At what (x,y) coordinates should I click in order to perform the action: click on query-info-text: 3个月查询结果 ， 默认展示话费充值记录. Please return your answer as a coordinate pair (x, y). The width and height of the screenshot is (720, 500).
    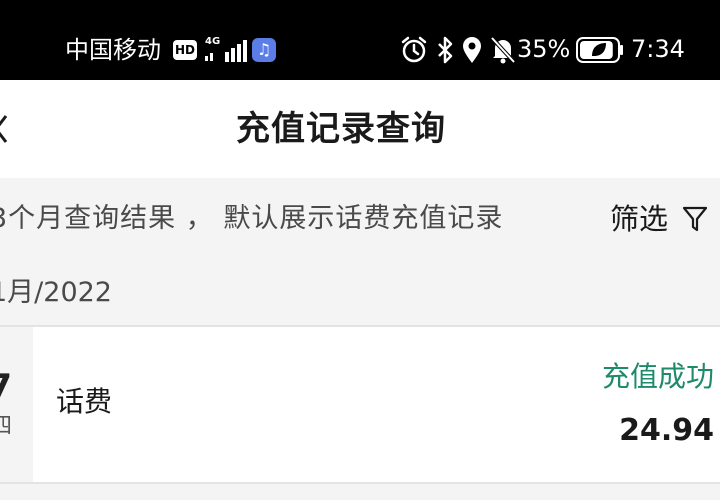
    Looking at the image, I should click on (252, 218).